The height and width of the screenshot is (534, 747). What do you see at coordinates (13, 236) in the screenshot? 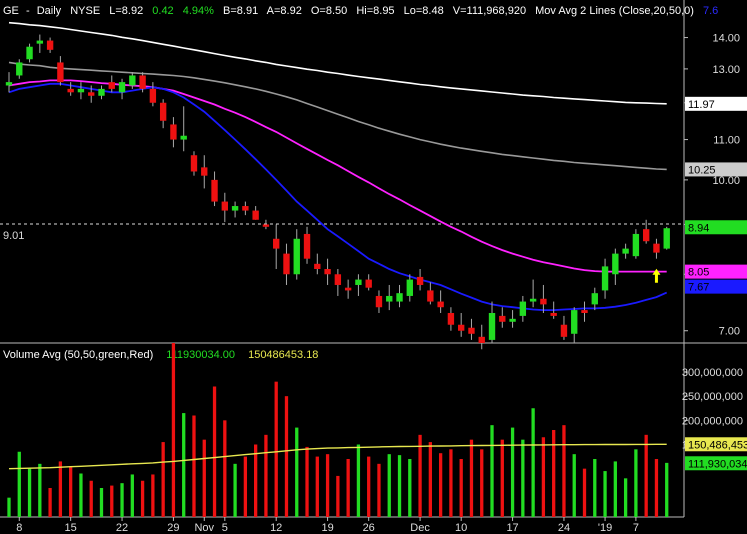
I see `reference-line-label: 9.01` at bounding box center [13, 236].